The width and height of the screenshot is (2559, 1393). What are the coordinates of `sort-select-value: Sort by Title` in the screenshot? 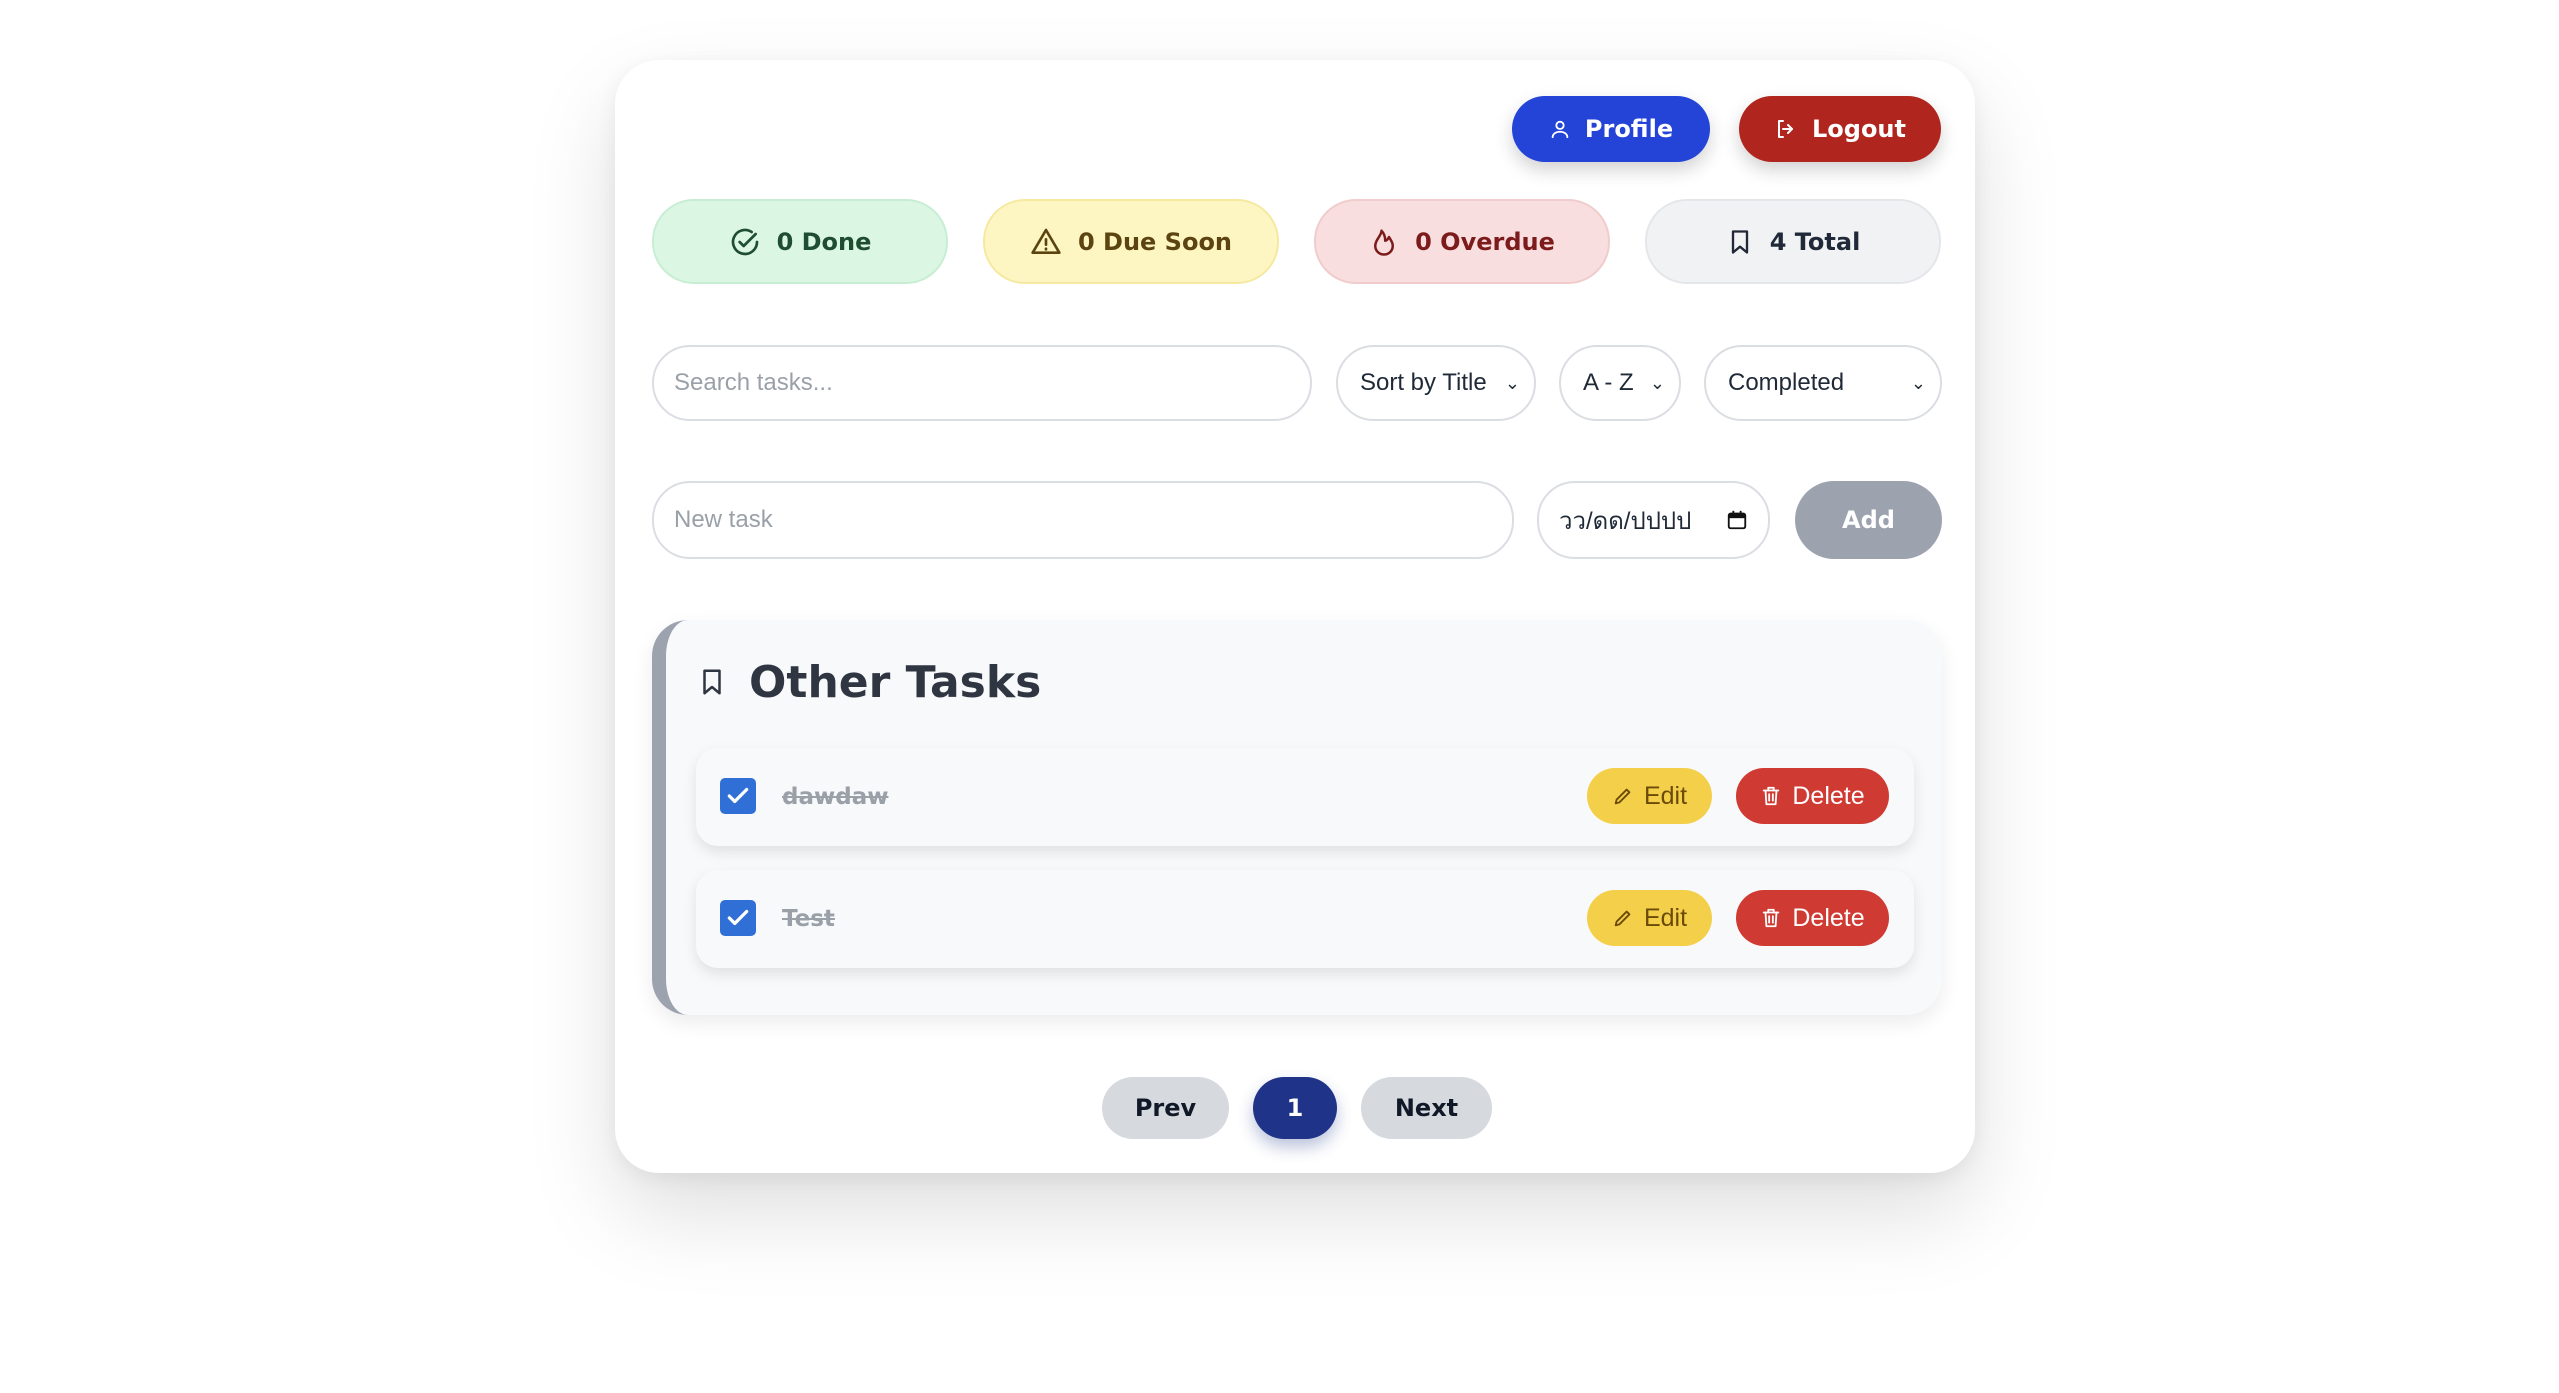 It's located at (1423, 382).